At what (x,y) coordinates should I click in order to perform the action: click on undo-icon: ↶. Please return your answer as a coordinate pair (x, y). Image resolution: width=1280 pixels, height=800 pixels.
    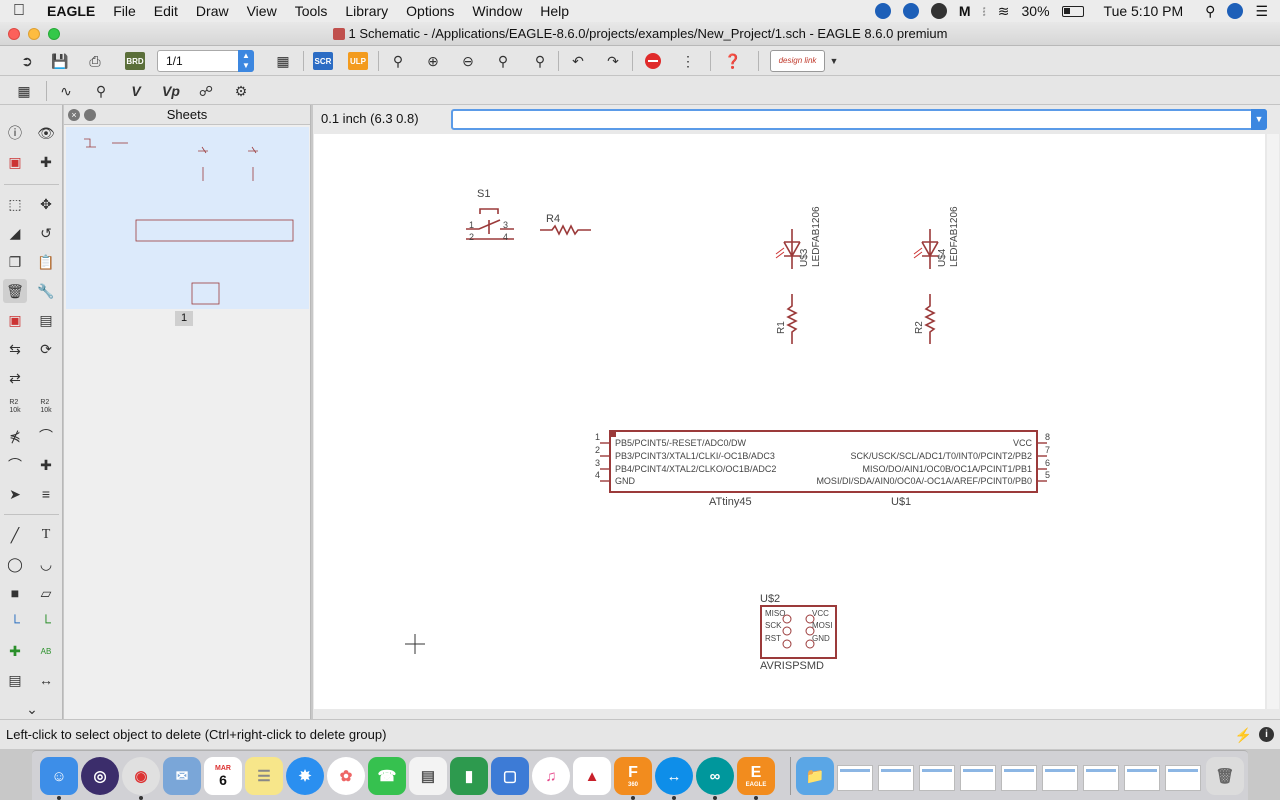
    Looking at the image, I should click on (578, 61).